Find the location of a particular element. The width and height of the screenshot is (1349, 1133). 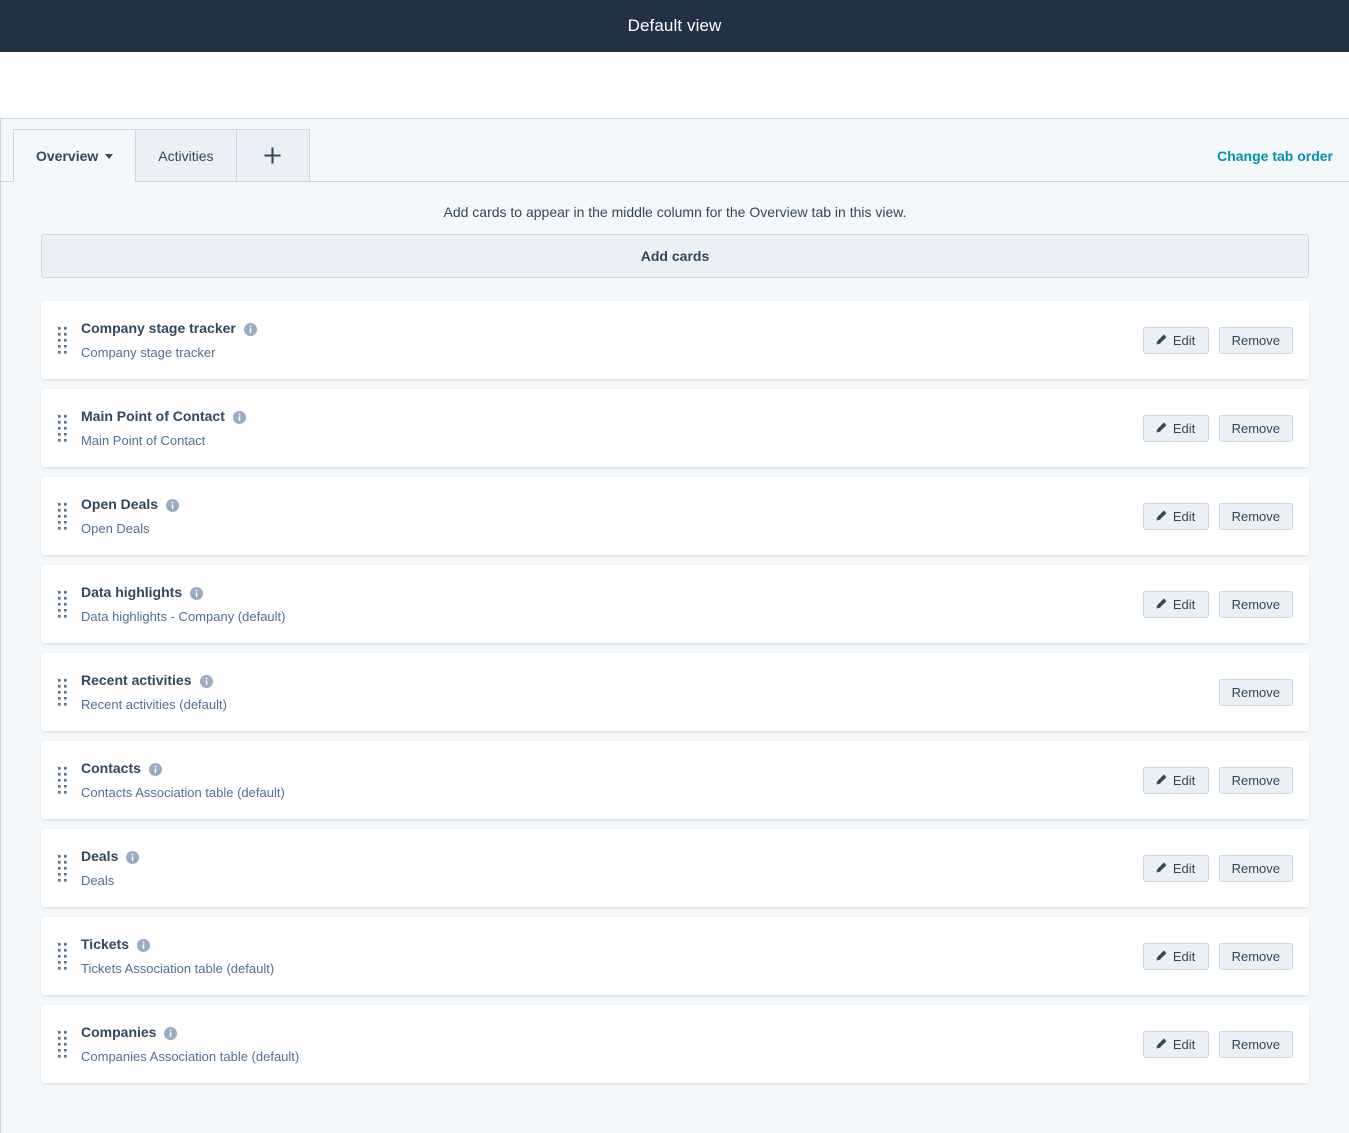

card-title: Tickets is located at coordinates (604, 944).